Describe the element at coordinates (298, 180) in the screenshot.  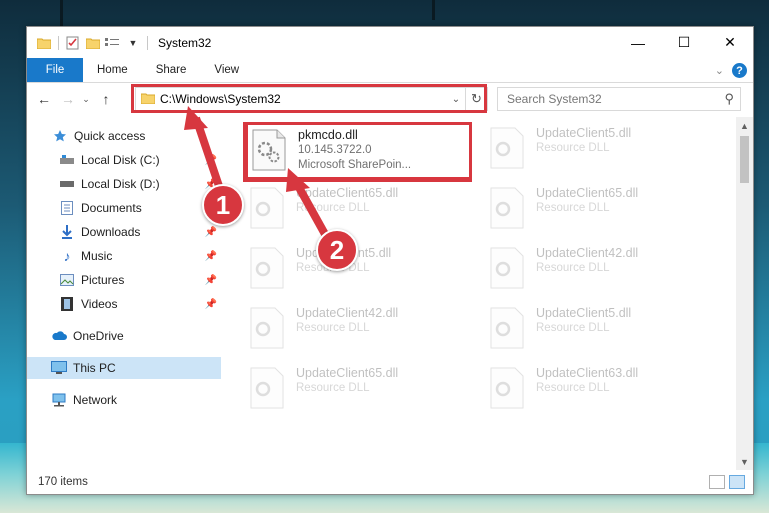
I see `arrow-2-head` at that location.